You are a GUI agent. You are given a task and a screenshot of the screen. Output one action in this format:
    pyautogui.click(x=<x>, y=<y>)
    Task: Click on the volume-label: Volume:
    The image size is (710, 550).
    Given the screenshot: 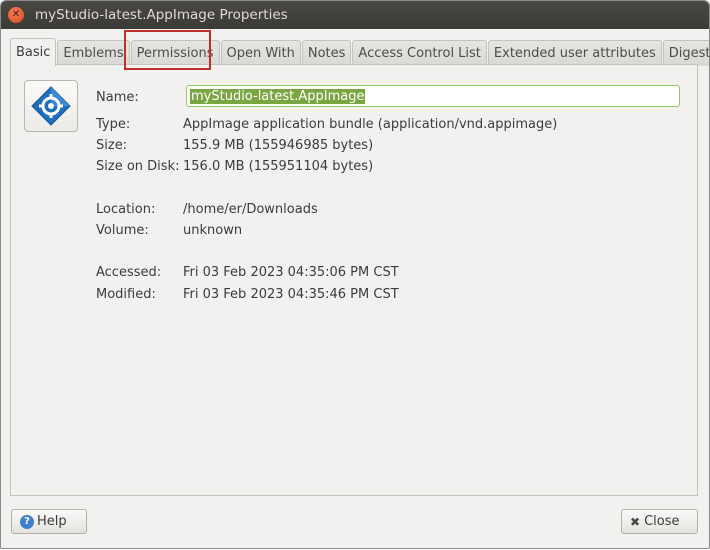 What is the action you would take?
    pyautogui.click(x=122, y=230)
    